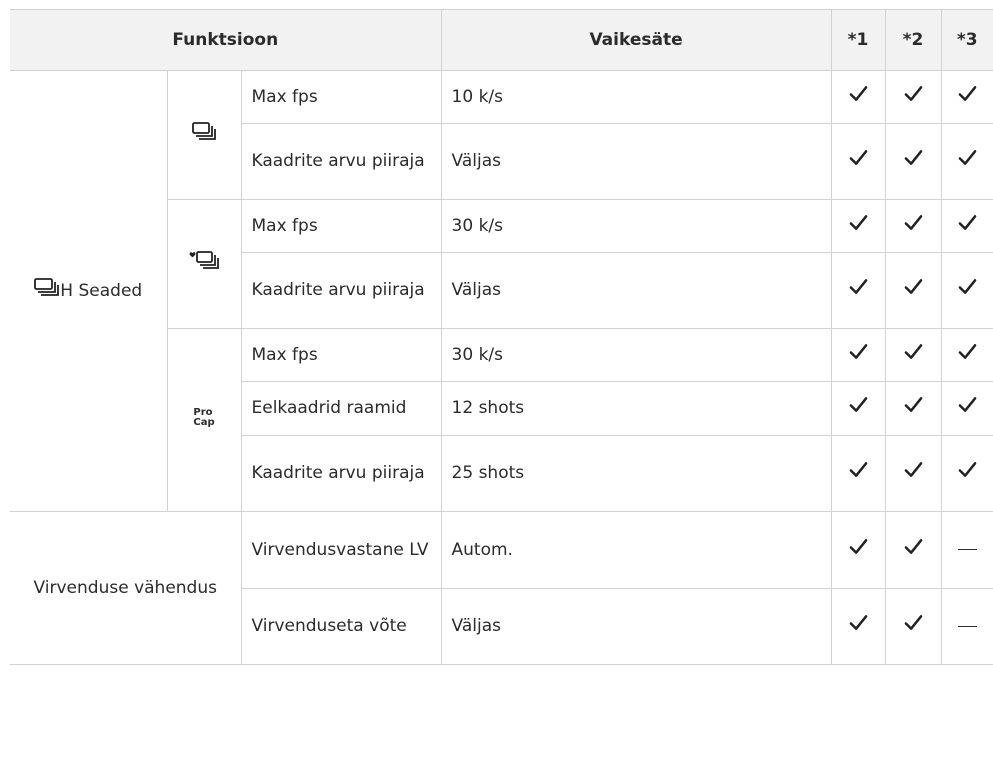 Image resolution: width=993 pixels, height=783 pixels. What do you see at coordinates (47, 291) in the screenshot?
I see `sequential-high-icon` at bounding box center [47, 291].